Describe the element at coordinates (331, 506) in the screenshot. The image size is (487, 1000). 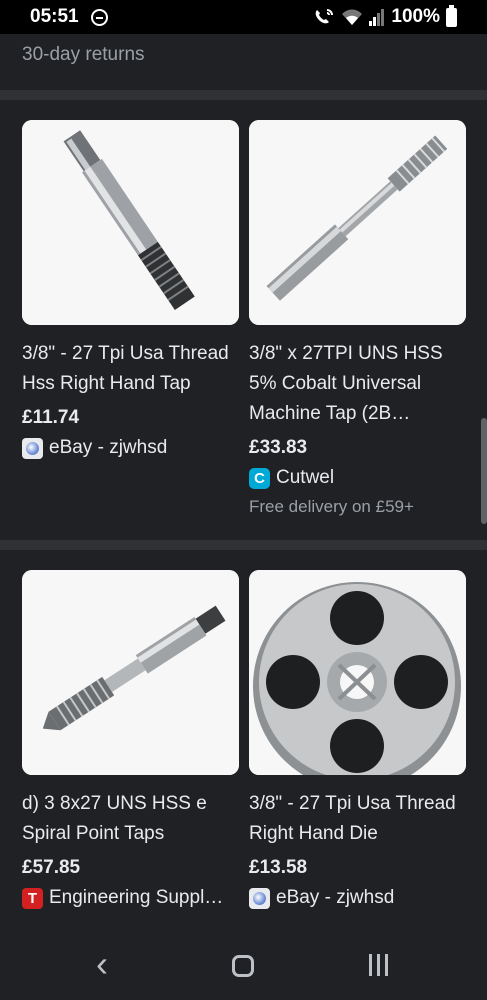
I see `delivery-info: Free delivery on £59+` at that location.